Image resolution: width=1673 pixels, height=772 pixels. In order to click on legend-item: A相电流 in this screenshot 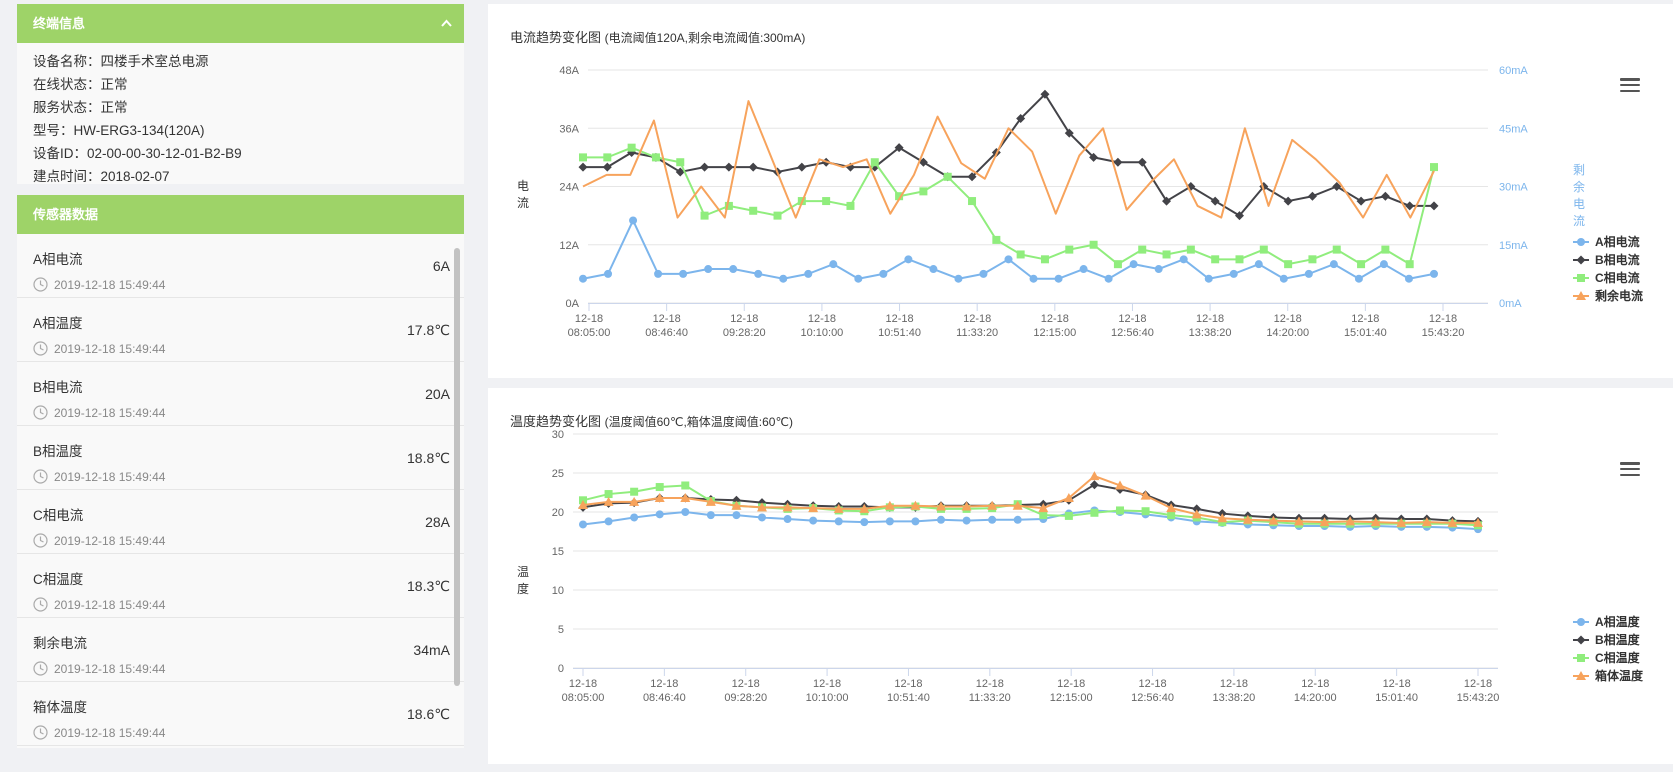, I will do `click(1608, 242)`.